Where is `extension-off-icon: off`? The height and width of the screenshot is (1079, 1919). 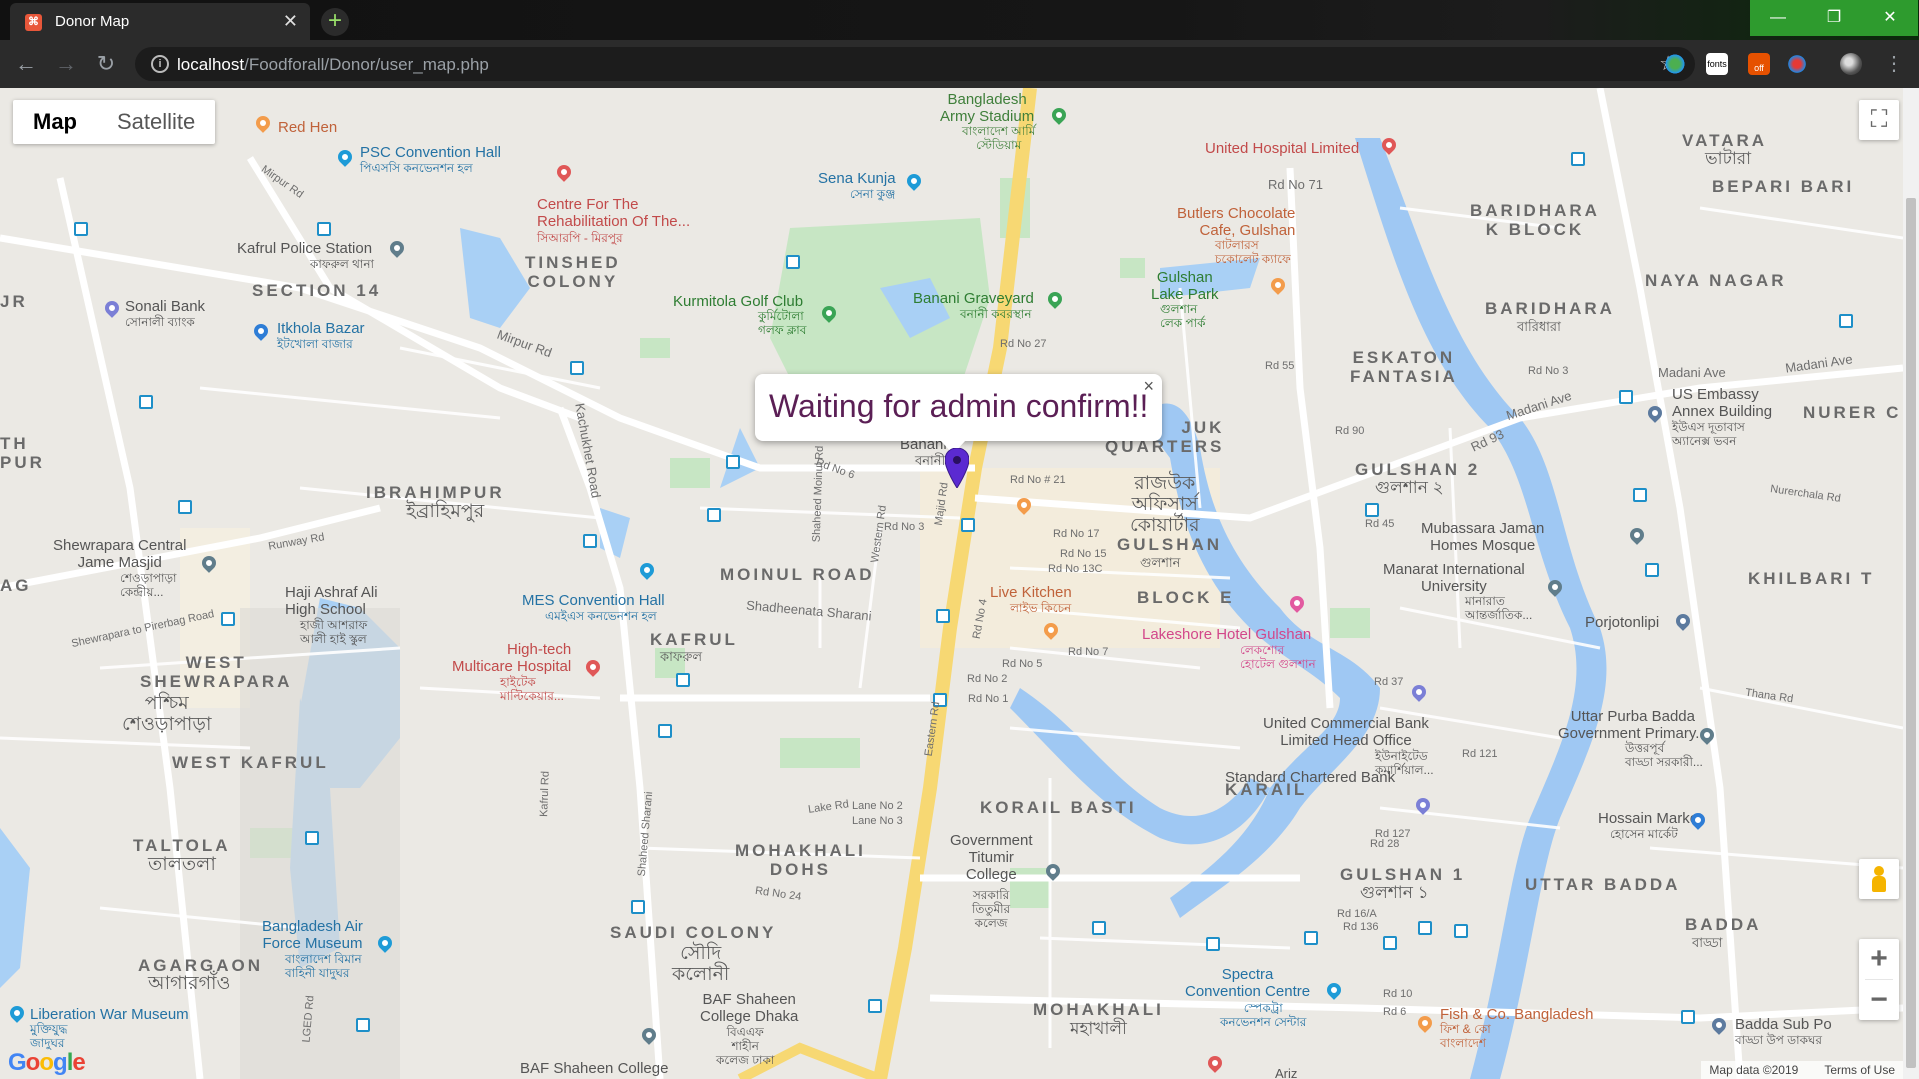 extension-off-icon: off is located at coordinates (1759, 64).